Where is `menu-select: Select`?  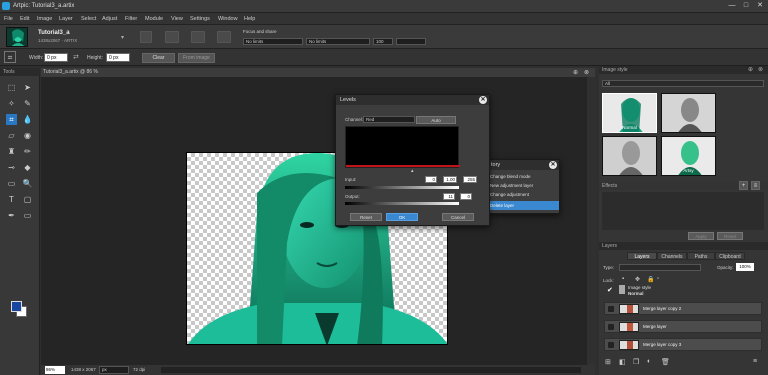
menu-select: Select is located at coordinates (88, 19).